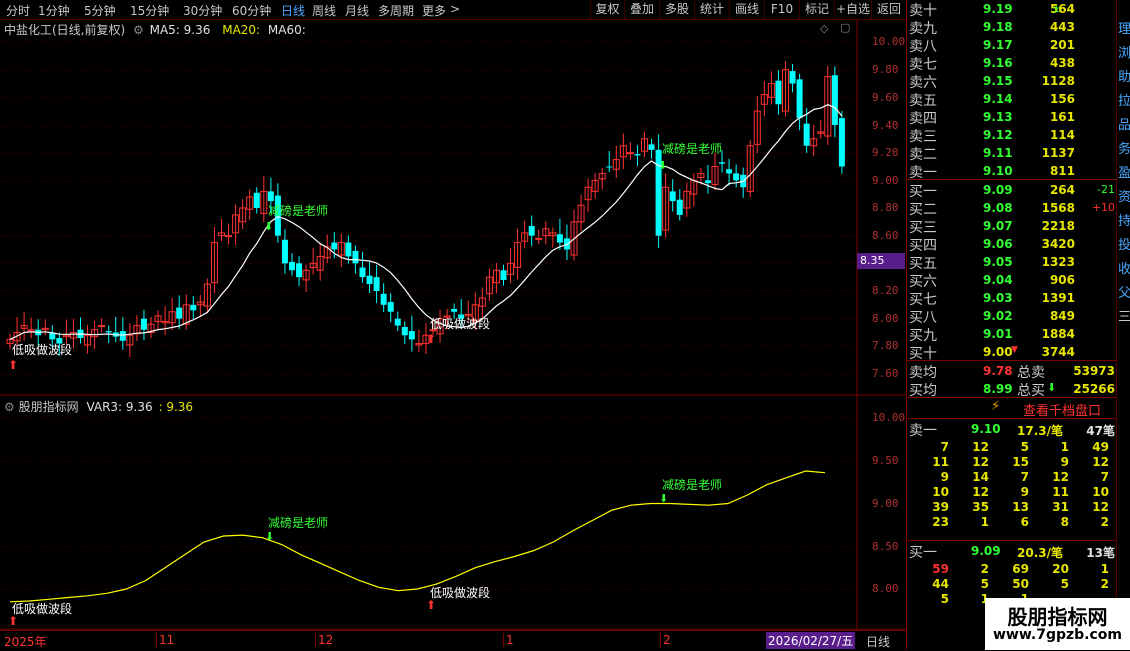  Describe the element at coordinates (944, 447) in the screenshot. I see `queue-cell: 7` at that location.